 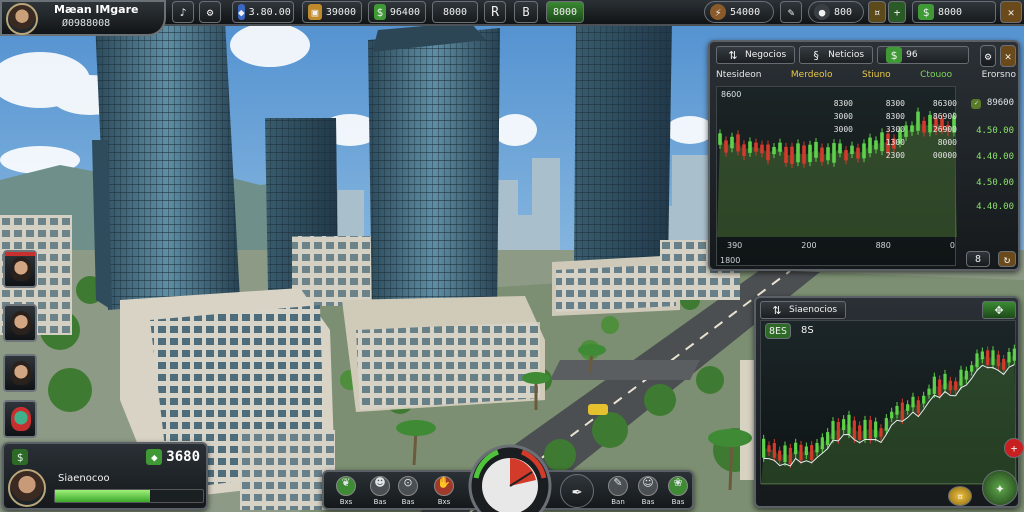 What do you see at coordinates (495, 12) in the screenshot?
I see `rank-button: R` at bounding box center [495, 12].